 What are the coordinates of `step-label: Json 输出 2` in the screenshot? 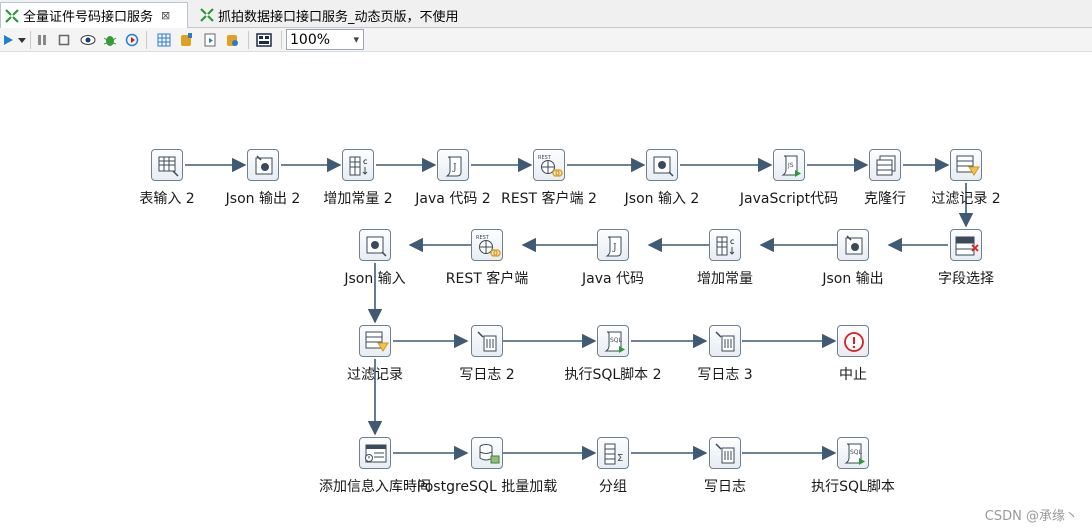 It's located at (263, 199).